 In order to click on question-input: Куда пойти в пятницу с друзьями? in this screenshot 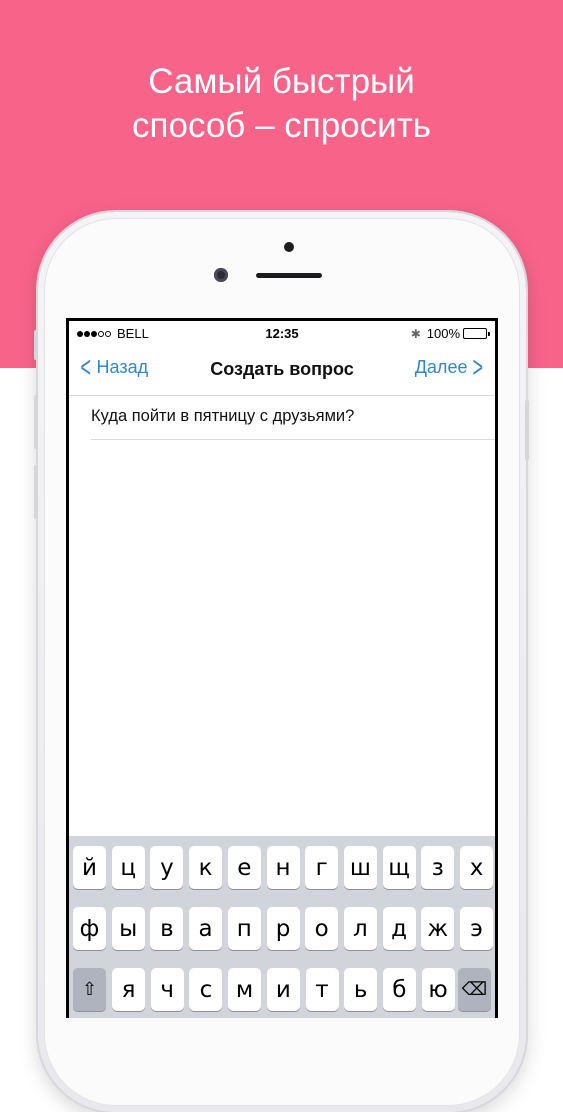, I will do `click(293, 416)`.